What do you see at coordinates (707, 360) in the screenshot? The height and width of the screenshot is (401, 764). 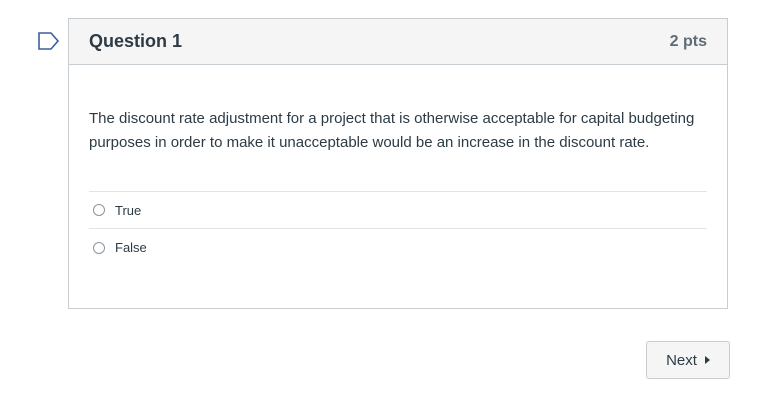 I see `caret-right-icon` at bounding box center [707, 360].